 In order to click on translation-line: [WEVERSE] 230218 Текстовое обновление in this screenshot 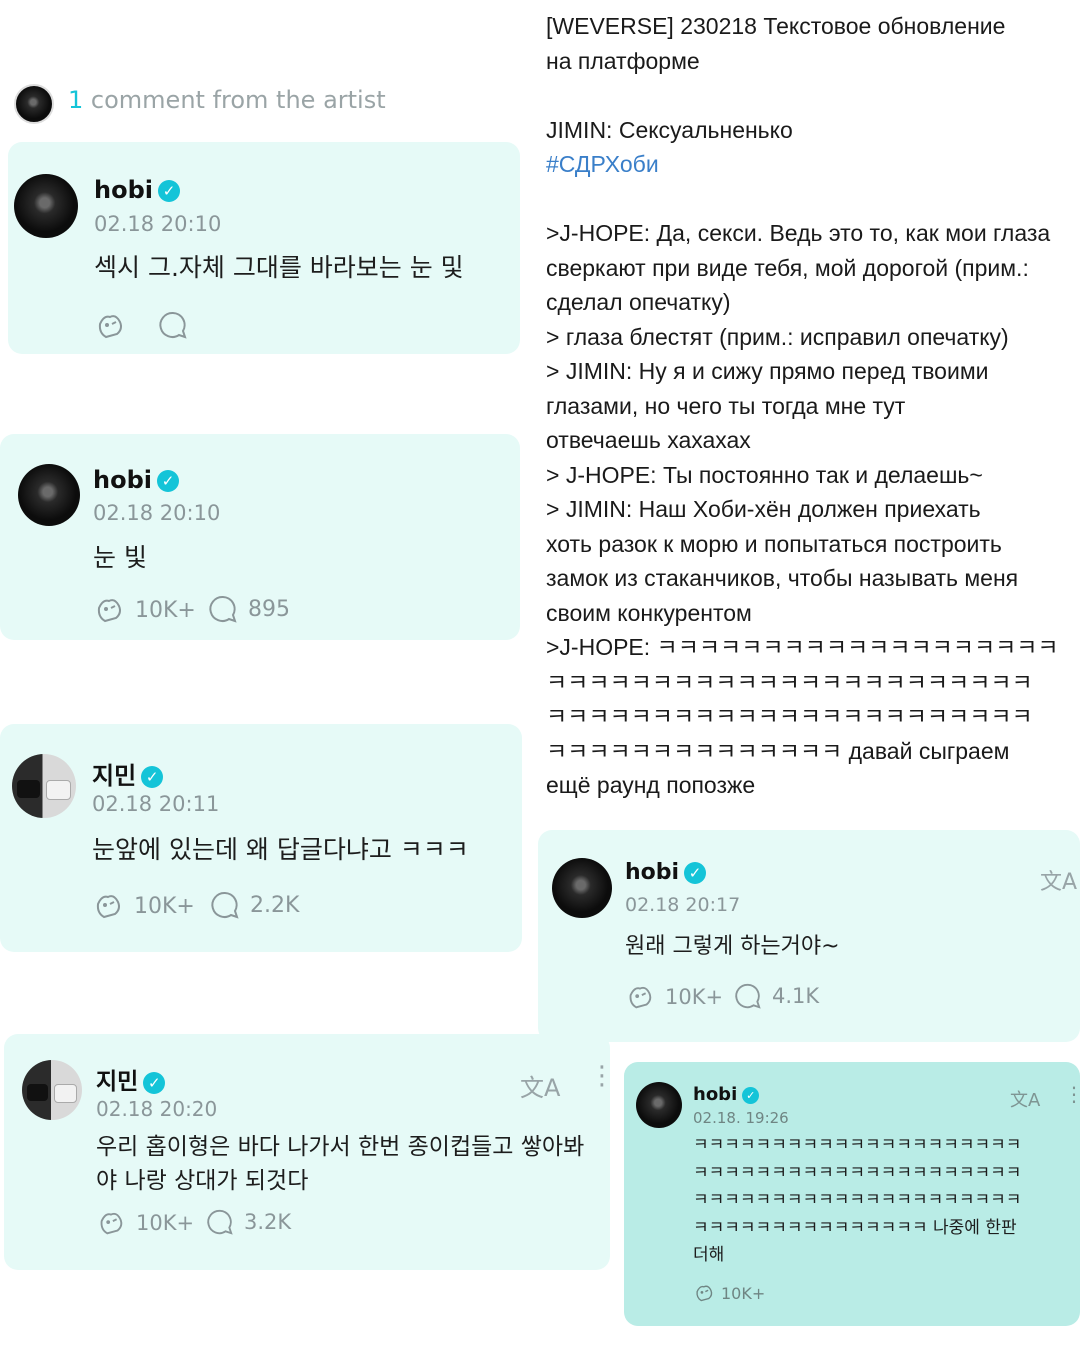, I will do `click(776, 26)`.